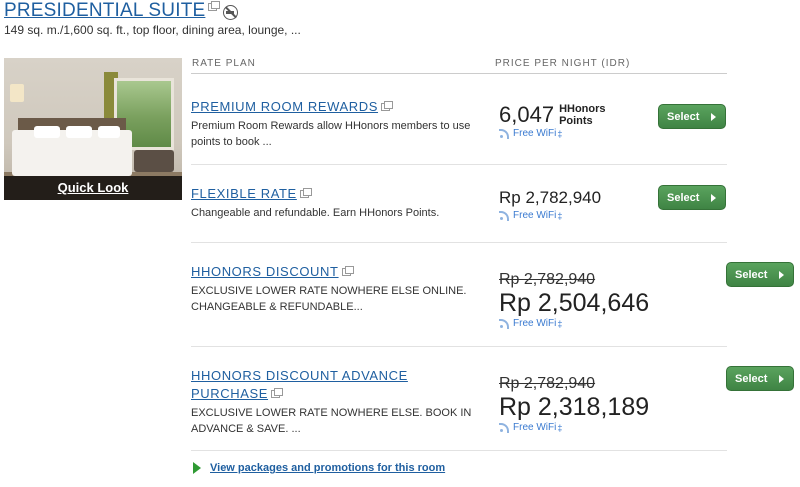 The height and width of the screenshot is (487, 800). Describe the element at coordinates (224, 63) in the screenshot. I see `rate-plan-header: RATE PLAN` at that location.